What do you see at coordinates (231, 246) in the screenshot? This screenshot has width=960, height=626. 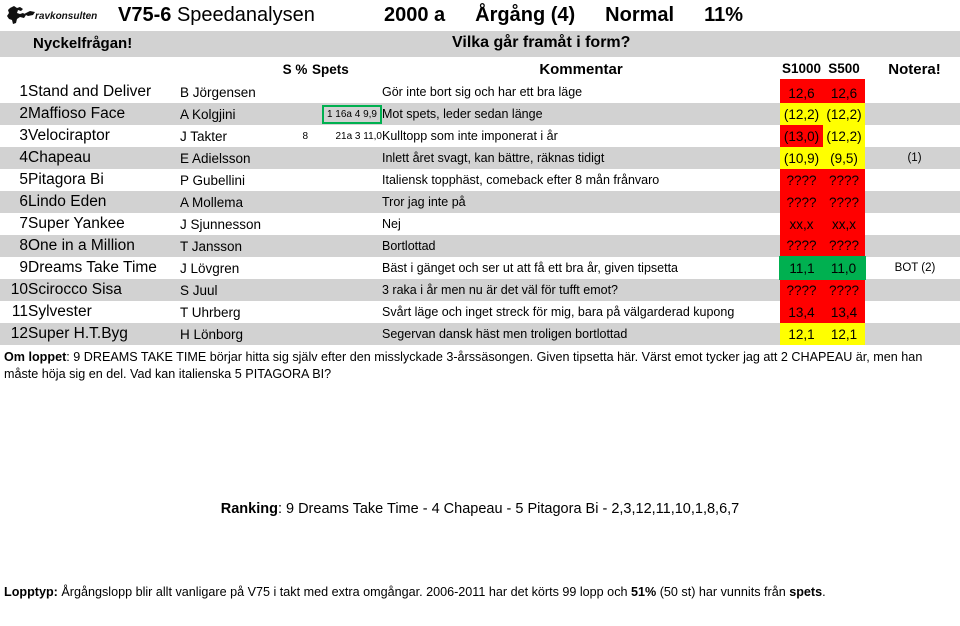 I see `row-driver-name: T Jansson` at bounding box center [231, 246].